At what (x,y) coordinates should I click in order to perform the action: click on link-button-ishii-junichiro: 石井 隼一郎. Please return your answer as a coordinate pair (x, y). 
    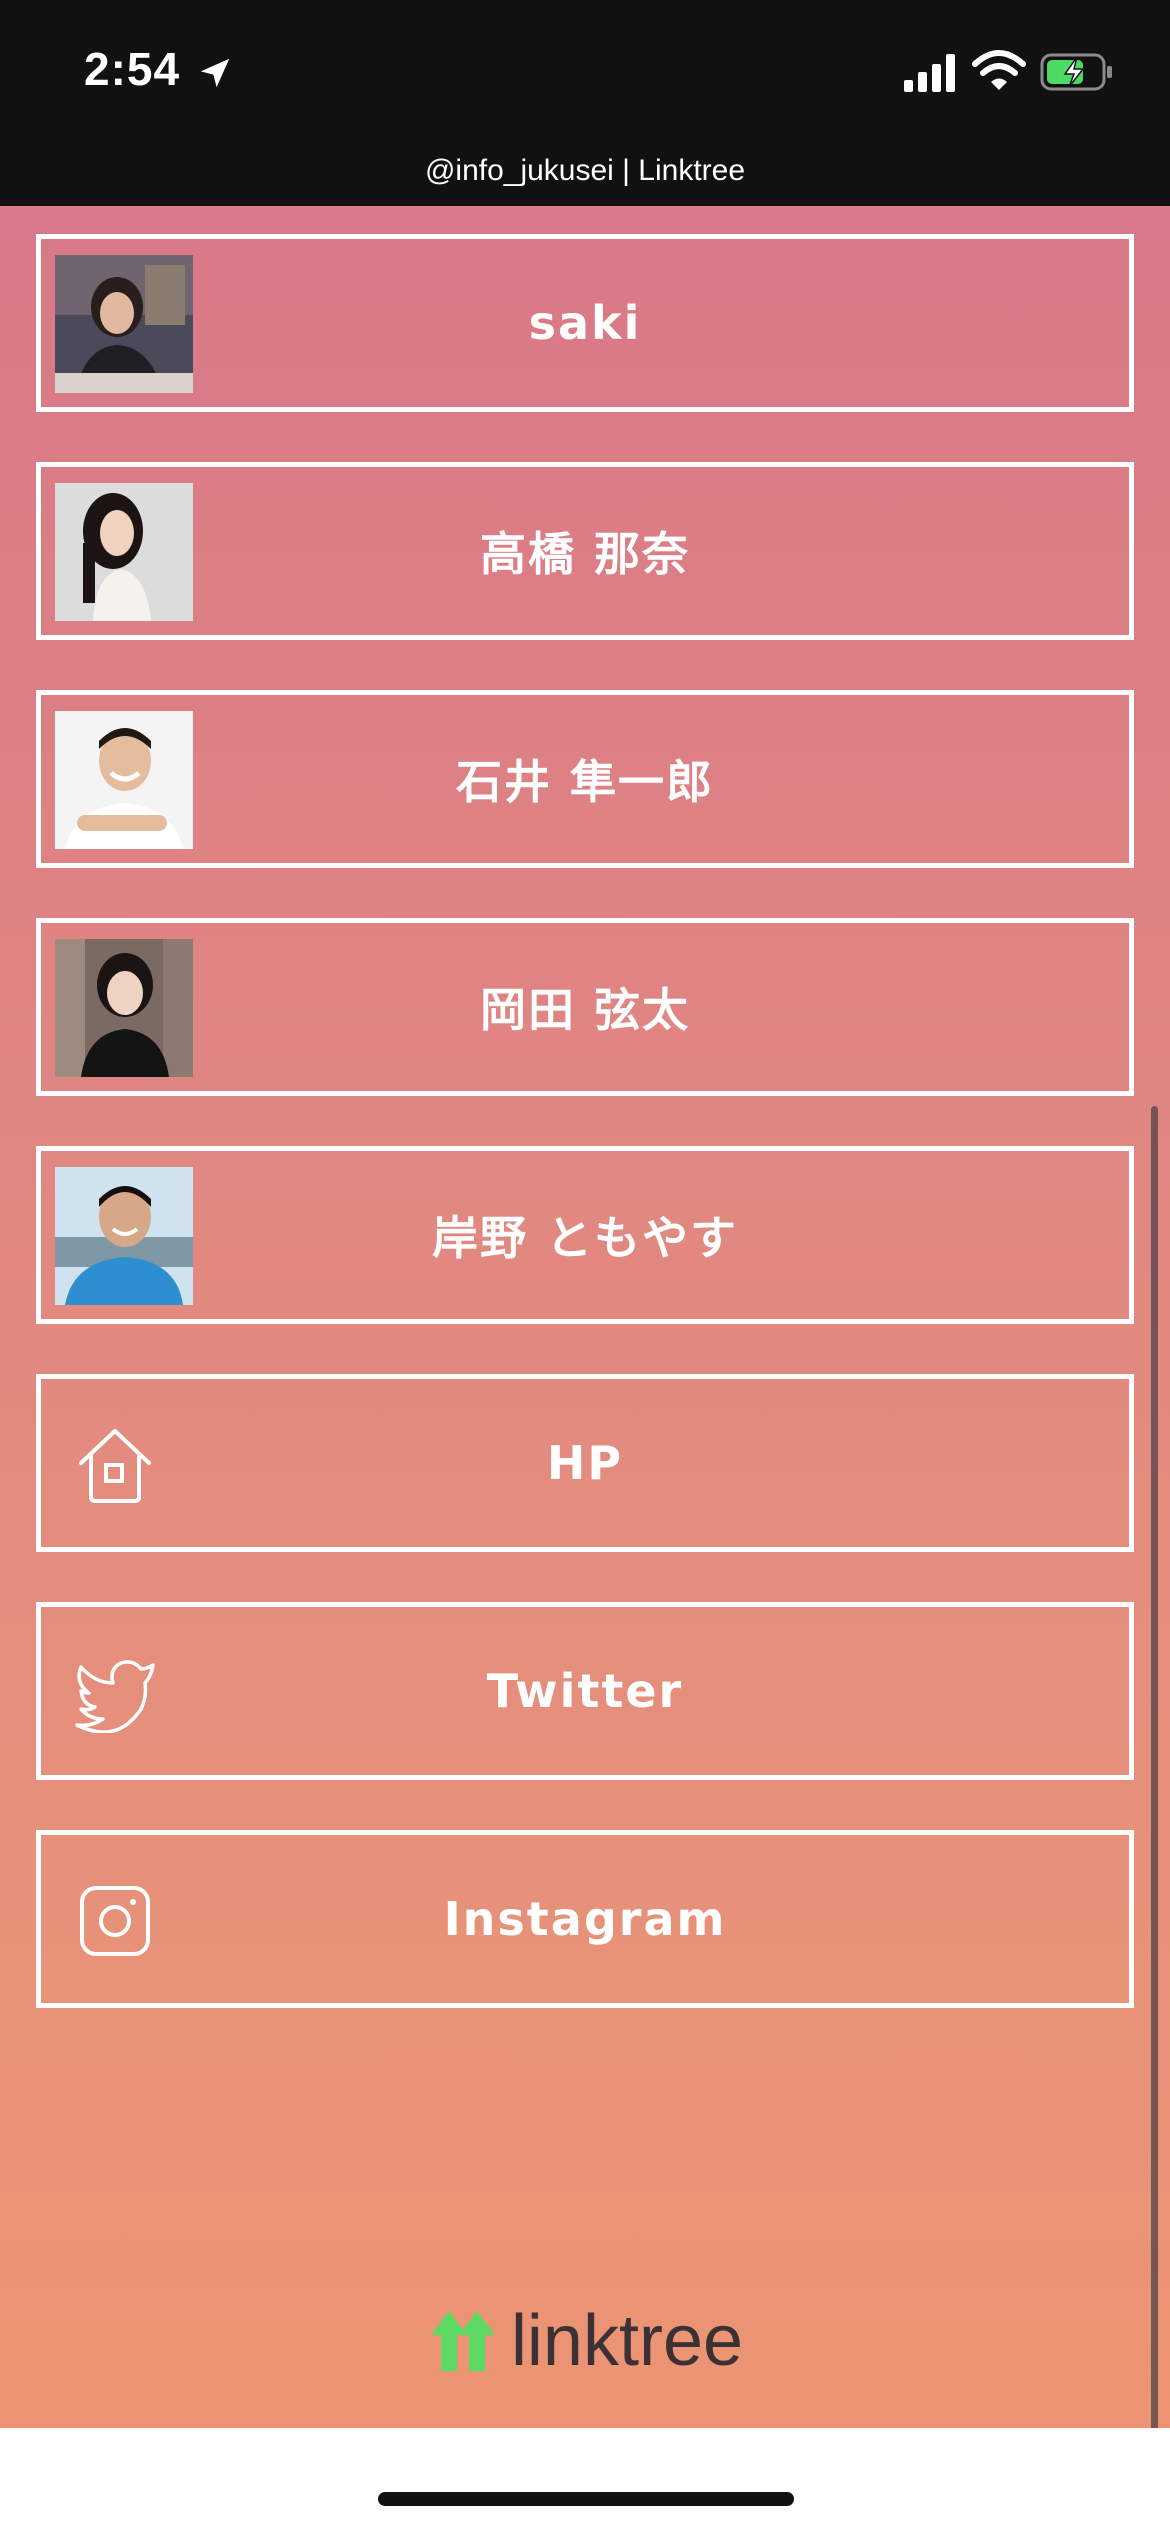
    Looking at the image, I should click on (585, 779).